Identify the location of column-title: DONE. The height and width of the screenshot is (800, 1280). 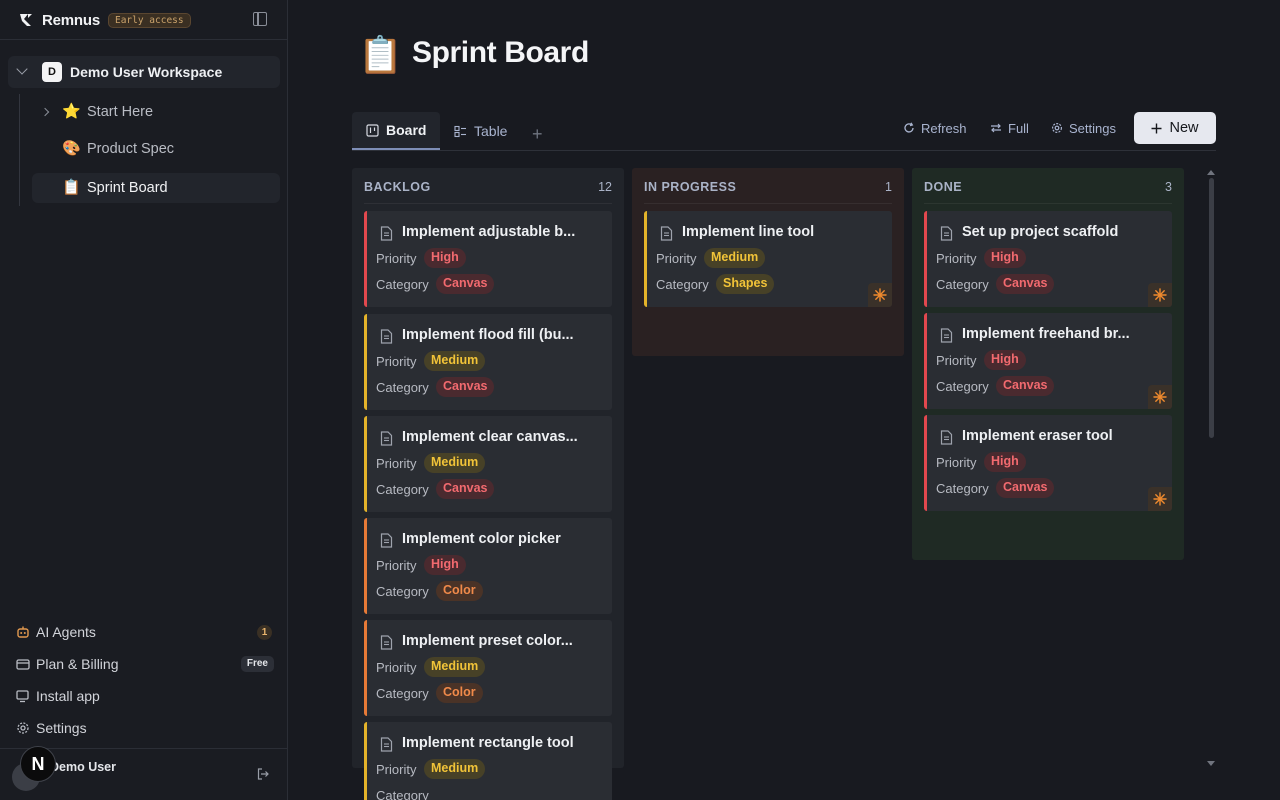
(943, 187).